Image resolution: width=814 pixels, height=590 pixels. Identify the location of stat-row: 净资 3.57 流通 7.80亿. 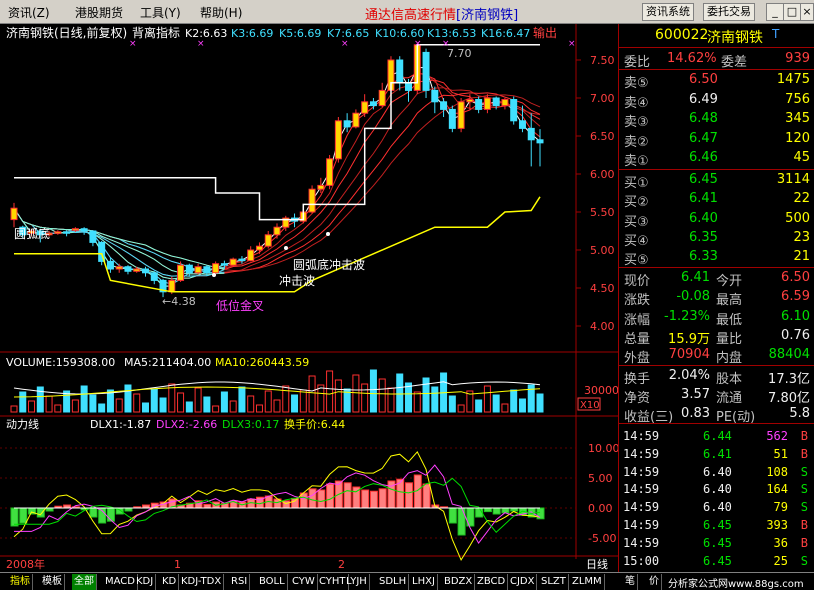
(716, 396).